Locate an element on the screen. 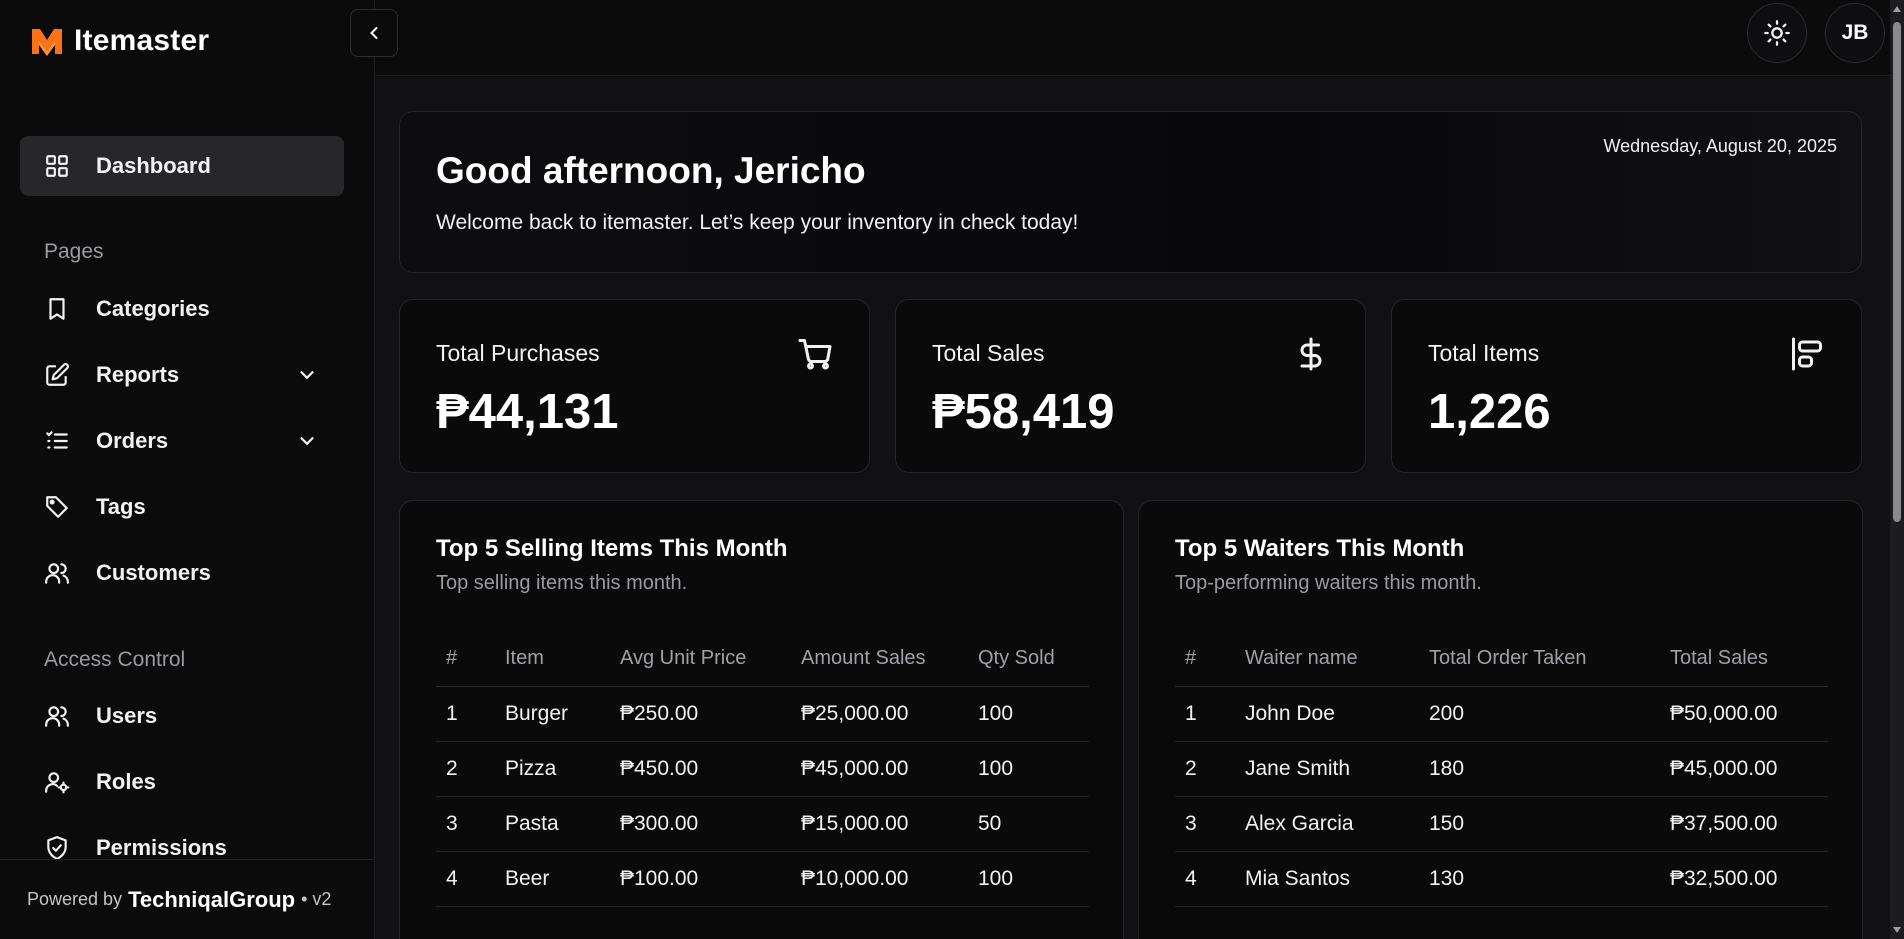 Image resolution: width=1904 pixels, height=939 pixels. dollar-icon is located at coordinates (1311, 354).